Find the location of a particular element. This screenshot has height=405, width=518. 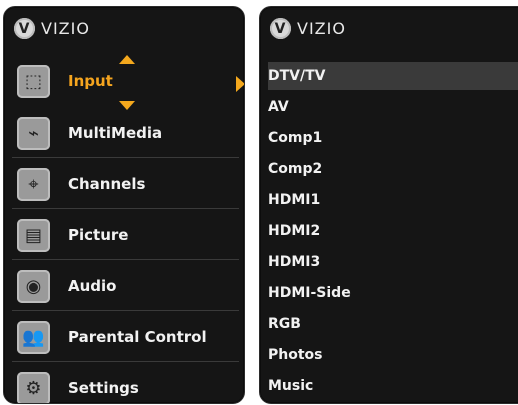

menu-item-label: Input is located at coordinates (90, 81).